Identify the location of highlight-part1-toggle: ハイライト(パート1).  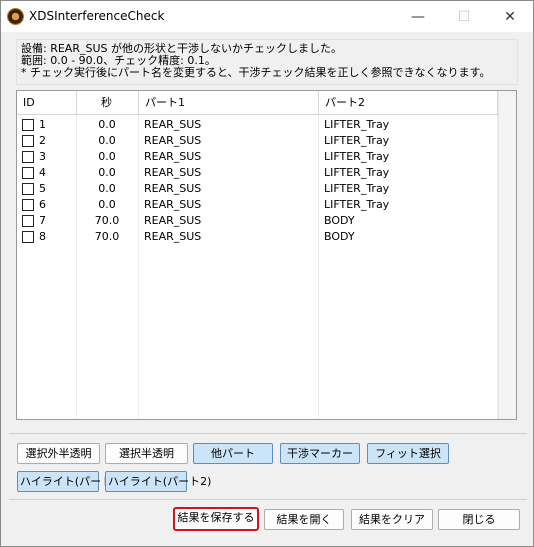
(70, 481).